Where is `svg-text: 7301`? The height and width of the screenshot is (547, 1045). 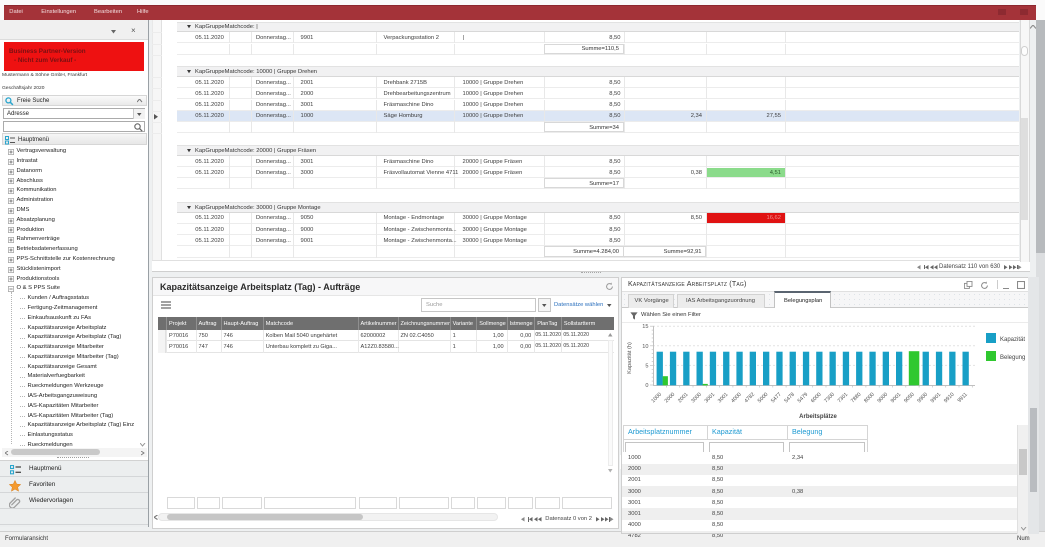 svg-text: 7301 is located at coordinates (843, 398).